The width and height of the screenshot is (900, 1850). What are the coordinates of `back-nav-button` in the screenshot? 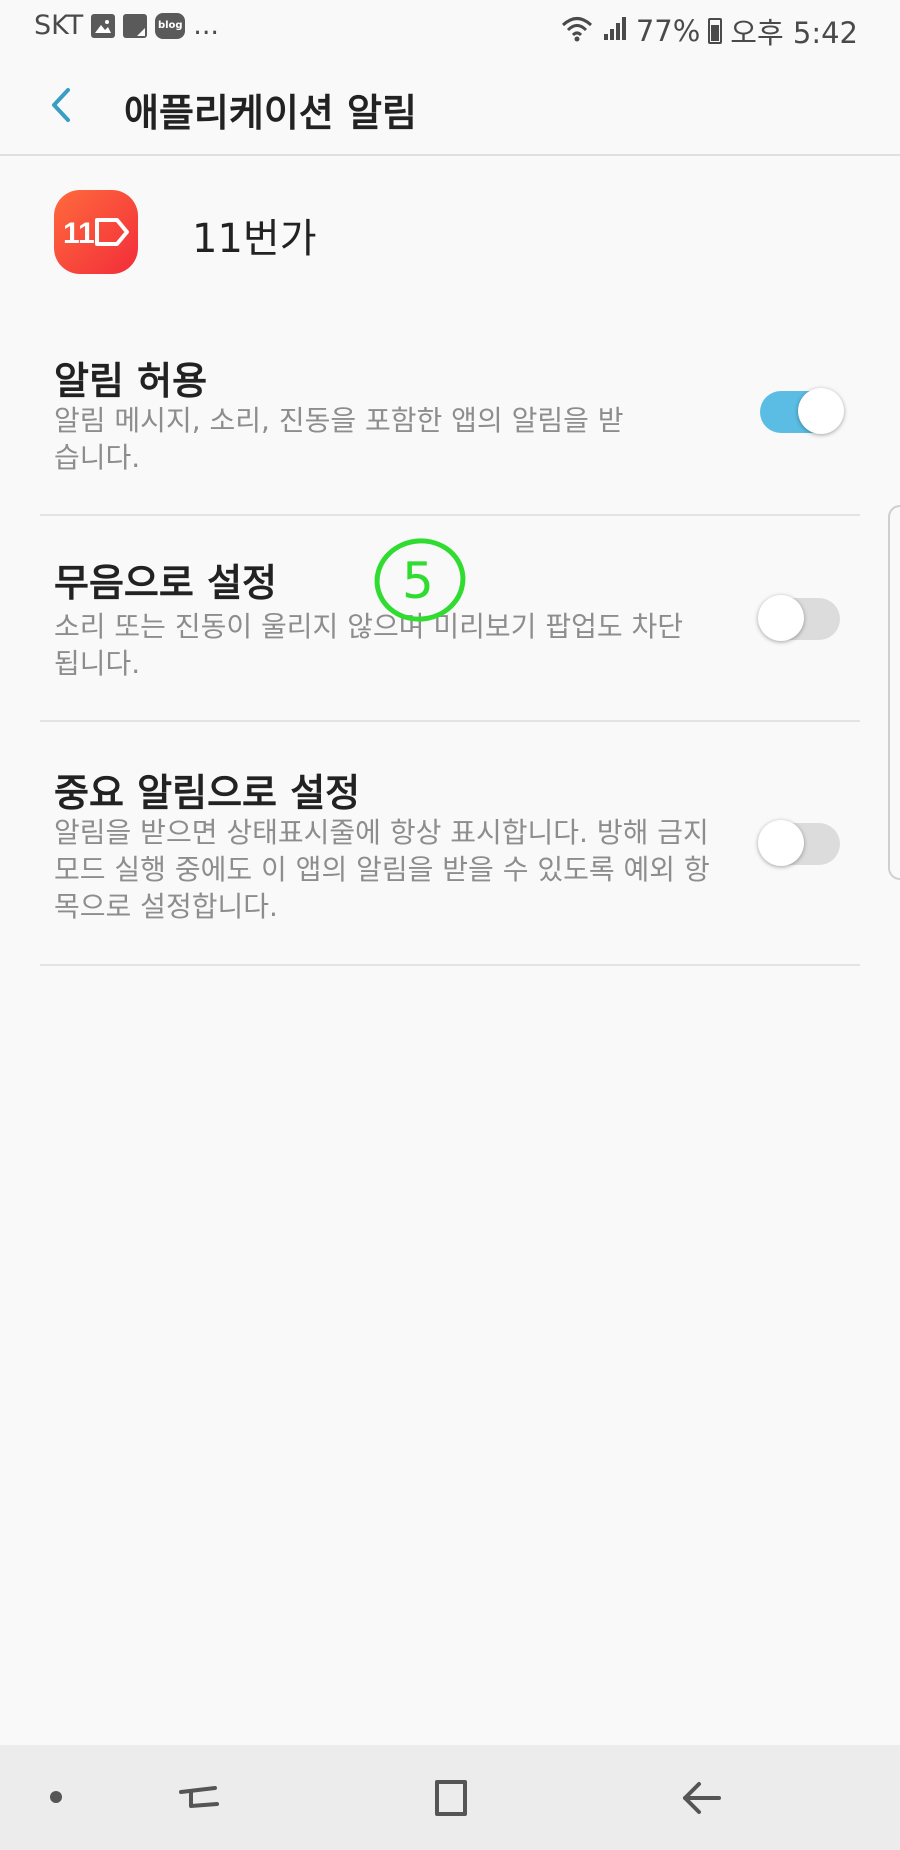 It's located at (703, 1798).